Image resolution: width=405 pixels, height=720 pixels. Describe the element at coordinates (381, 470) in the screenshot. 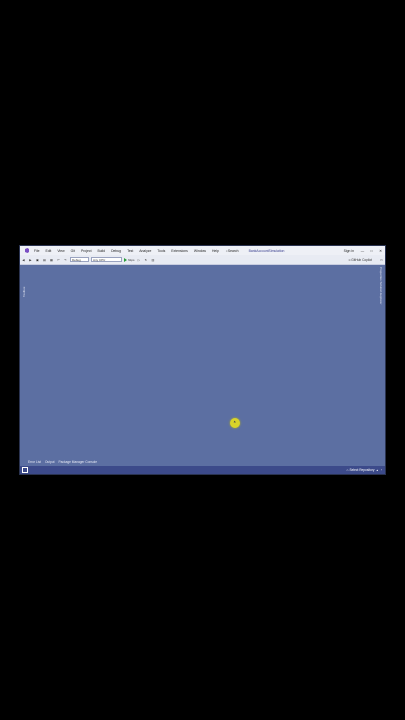

I see `notifications-icon: ◔` at that location.